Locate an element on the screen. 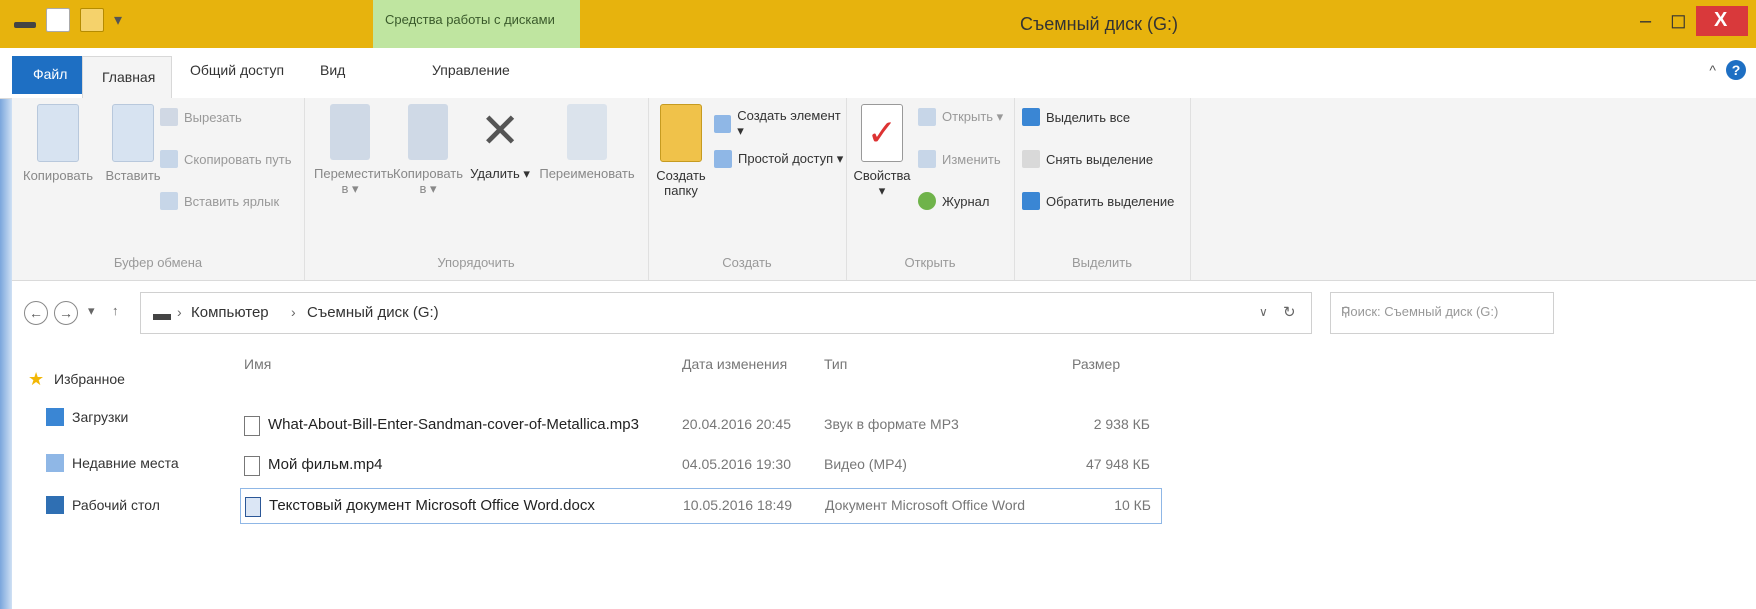  open-icon is located at coordinates (927, 117).